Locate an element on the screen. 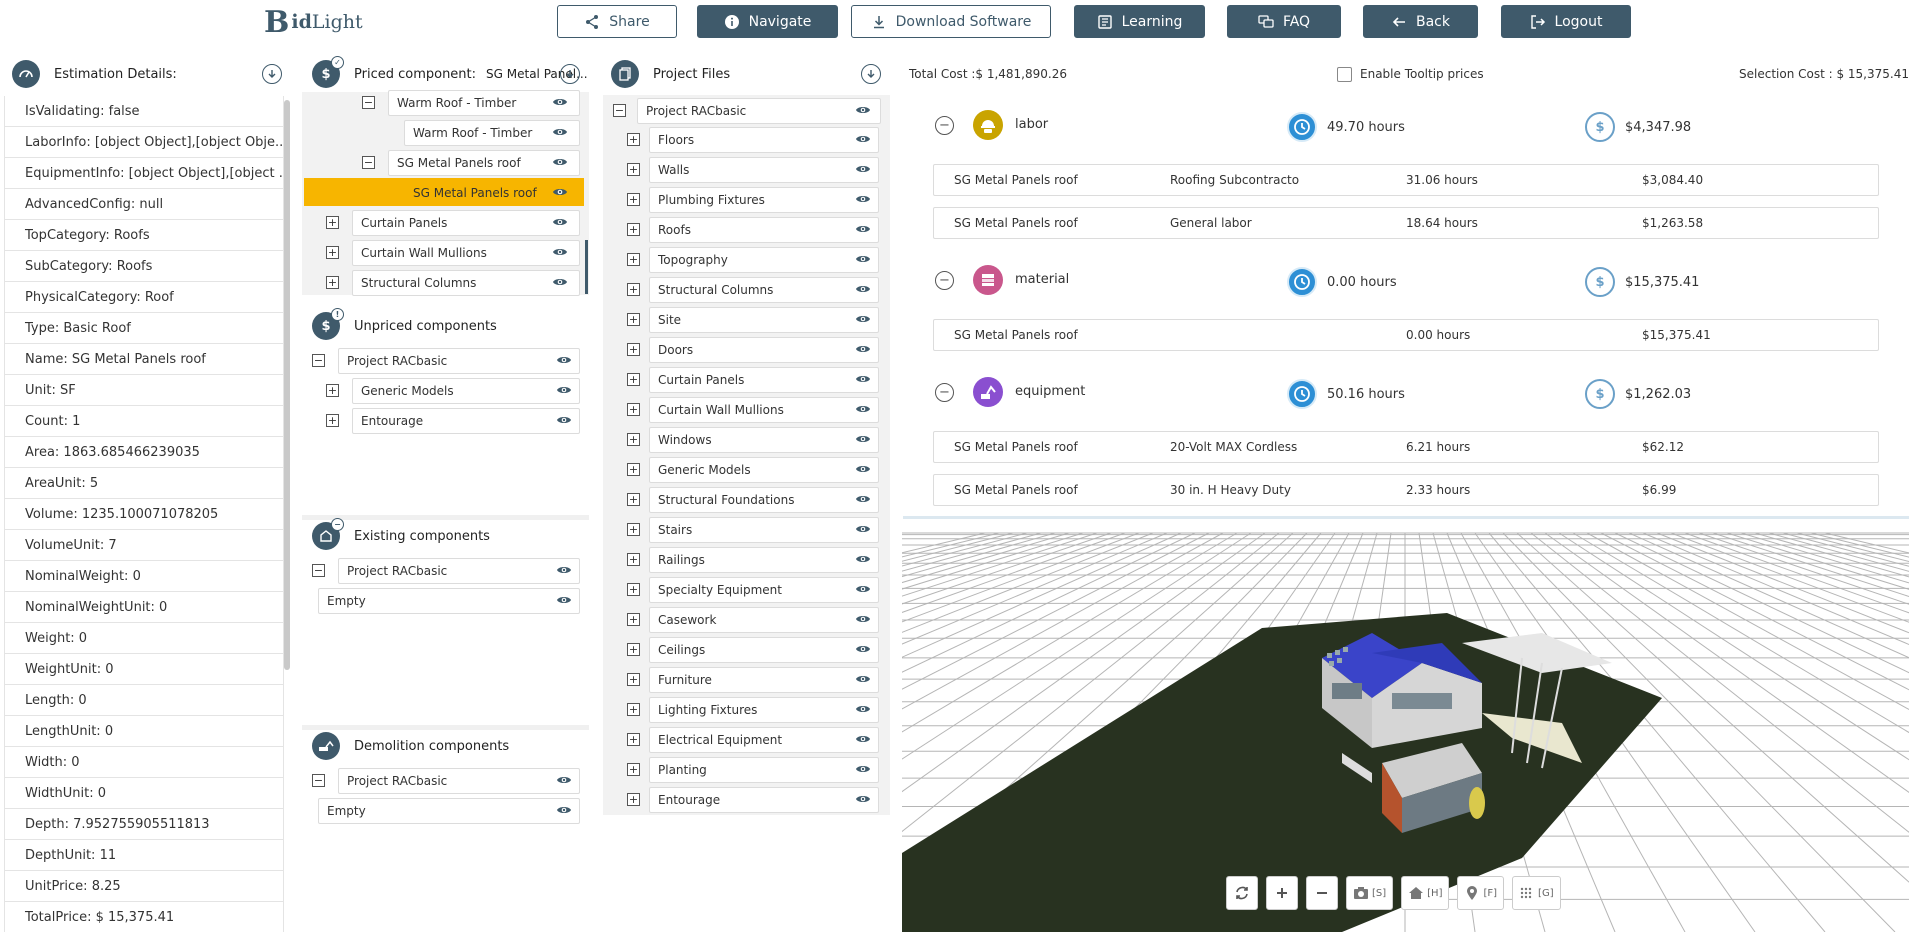 The image size is (1909, 932). home-view-button: [H] is located at coordinates (1425, 893).